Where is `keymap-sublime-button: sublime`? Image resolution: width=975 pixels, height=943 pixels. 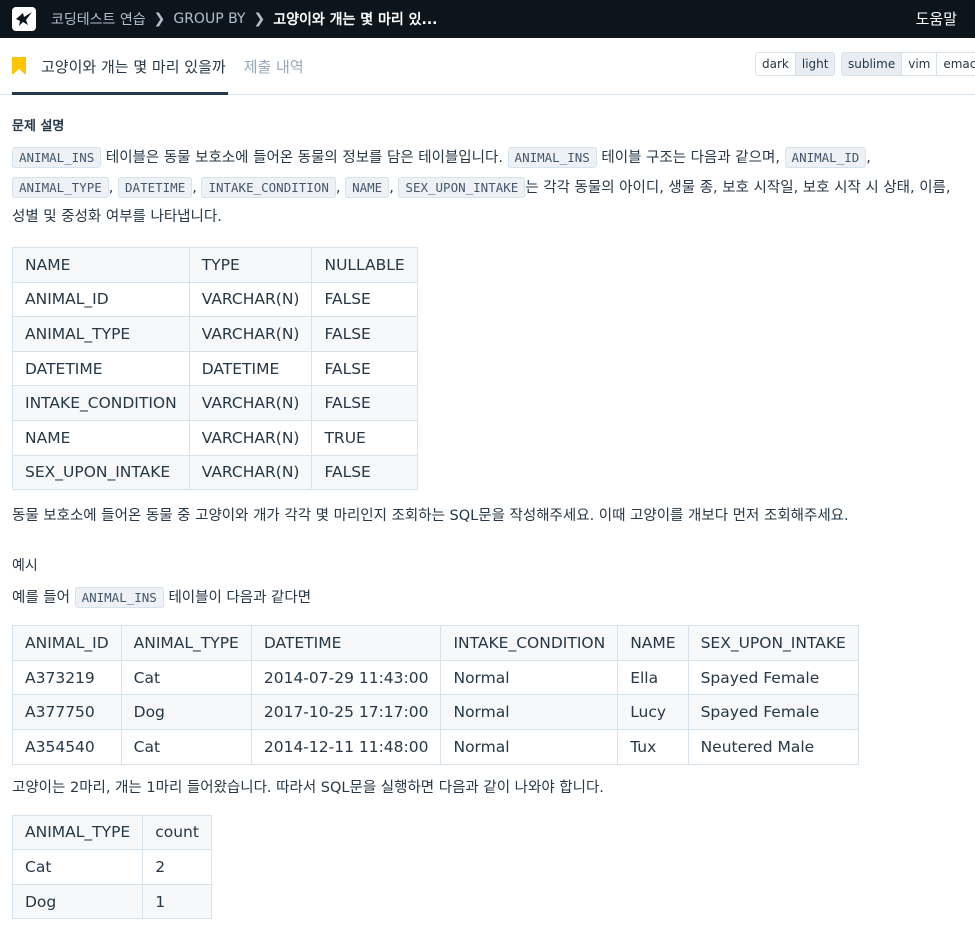
keymap-sublime-button: sublime is located at coordinates (872, 64).